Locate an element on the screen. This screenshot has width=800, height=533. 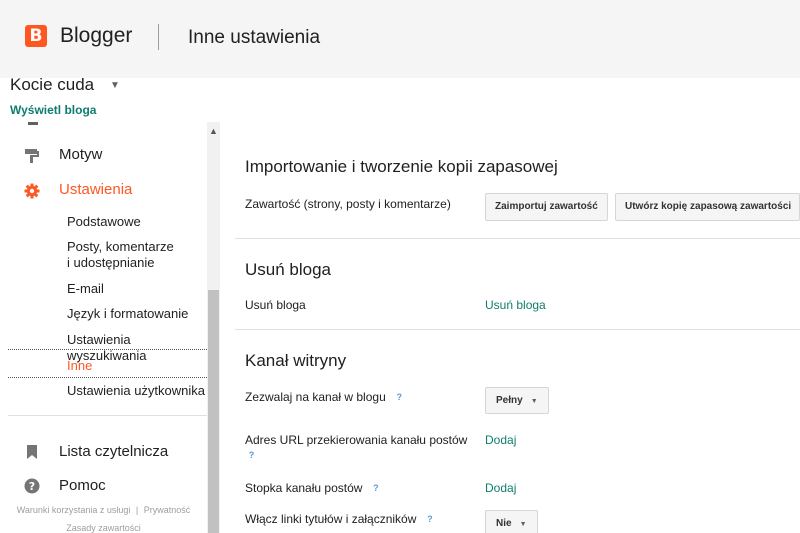
sidebar-item-ustawienia: Ustawienia is located at coordinates (103, 191).